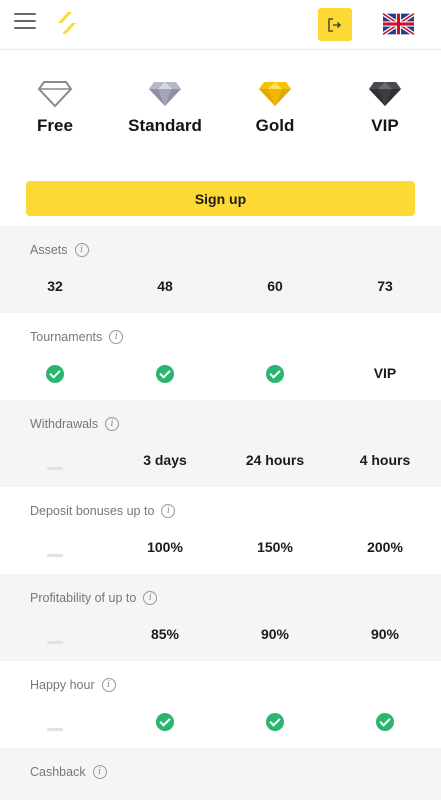  Describe the element at coordinates (220, 617) in the screenshot. I see `feature-row: Profitability of up to i 85% 90% 90%` at that location.